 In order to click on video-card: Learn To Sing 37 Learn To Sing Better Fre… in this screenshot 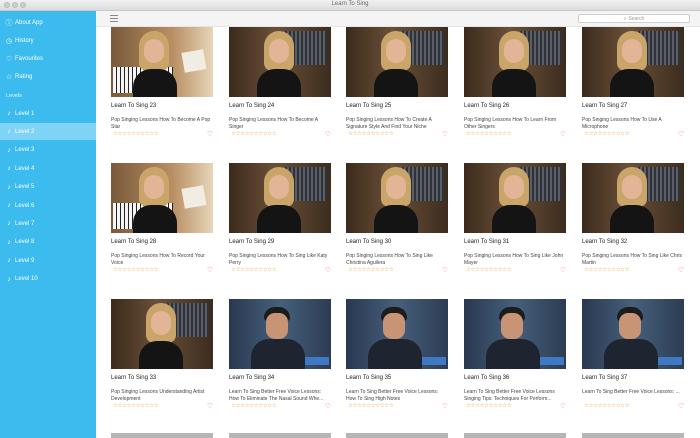, I will do `click(633, 354)`.